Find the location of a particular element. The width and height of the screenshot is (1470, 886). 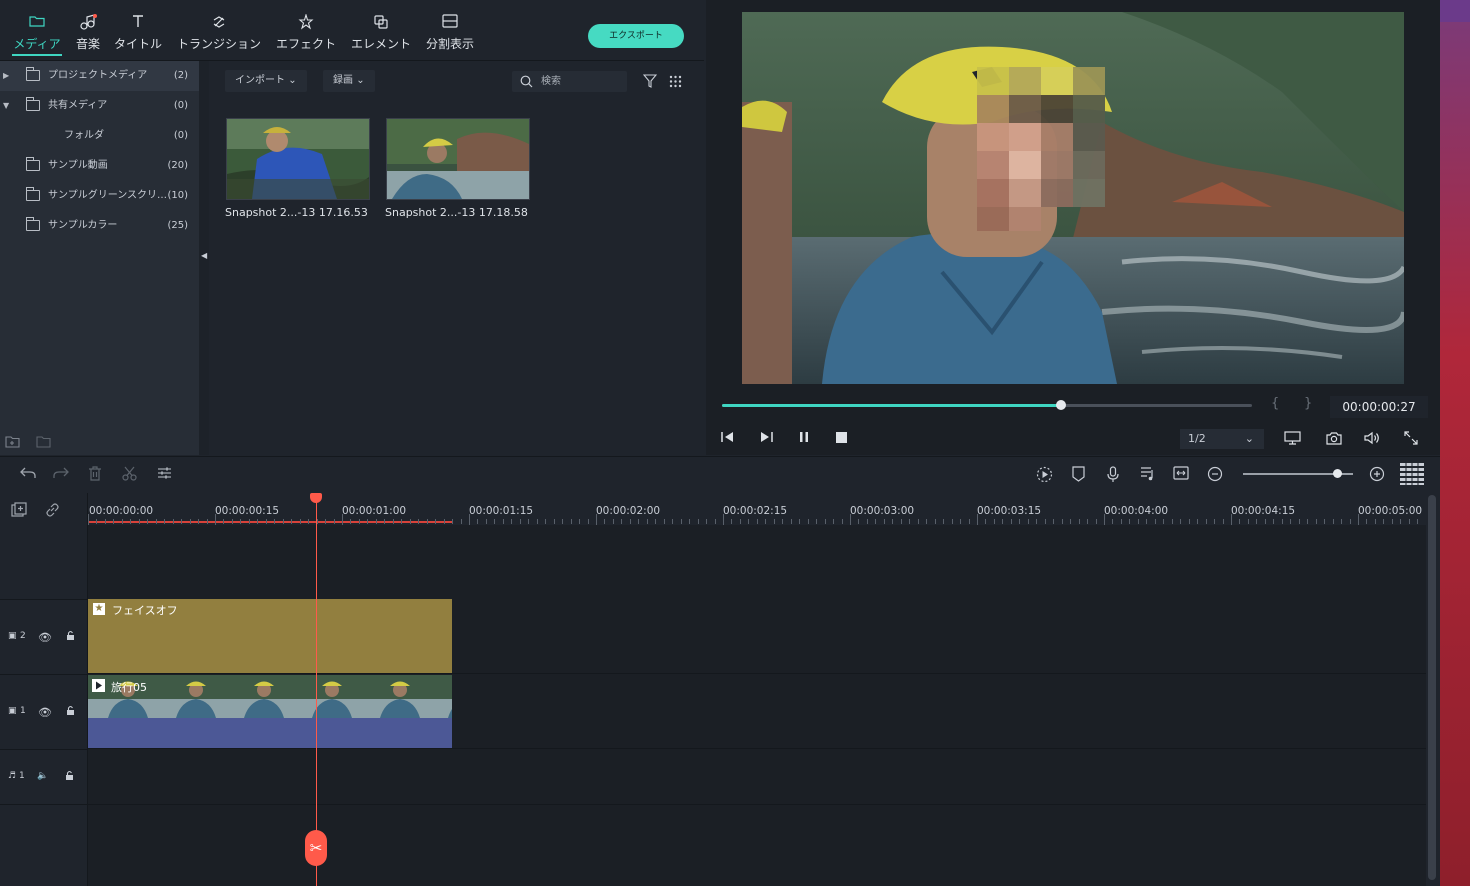

chevron-down-icon: ⌄ is located at coordinates (1249, 438).